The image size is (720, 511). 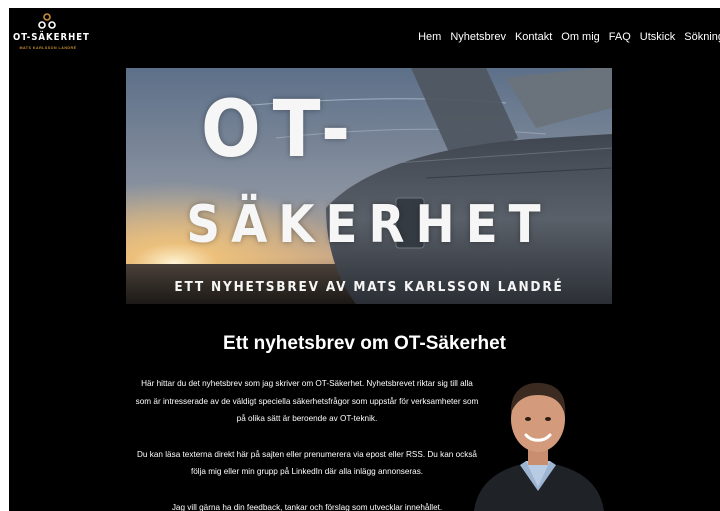 I want to click on nav-item-nyhetsbrev: Nyhetsbrev, so click(x=478, y=37).